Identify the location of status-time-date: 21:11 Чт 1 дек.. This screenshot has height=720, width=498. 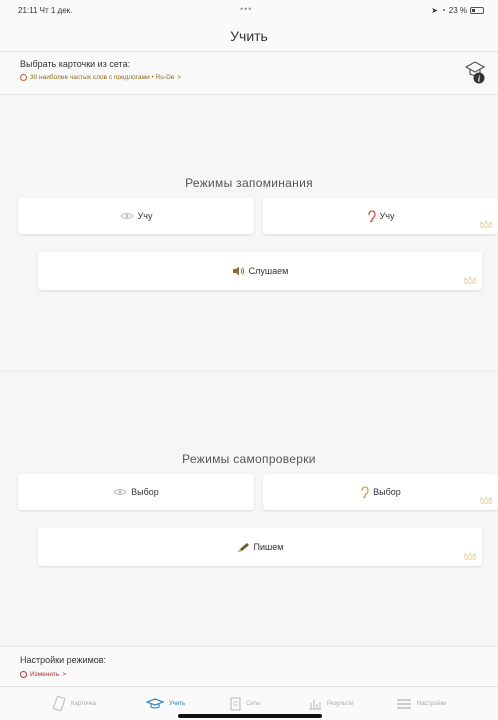
(45, 10).